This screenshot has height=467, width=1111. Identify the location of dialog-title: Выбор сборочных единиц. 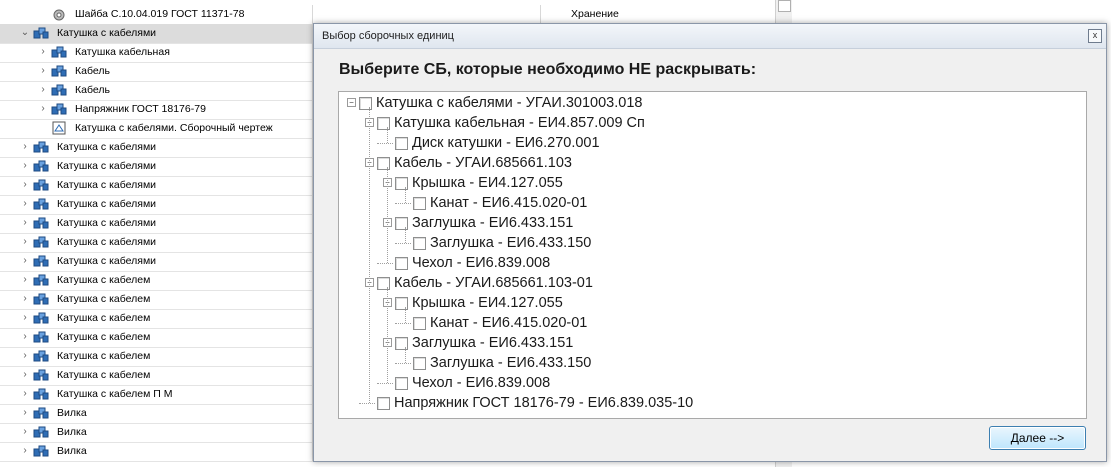
(388, 36).